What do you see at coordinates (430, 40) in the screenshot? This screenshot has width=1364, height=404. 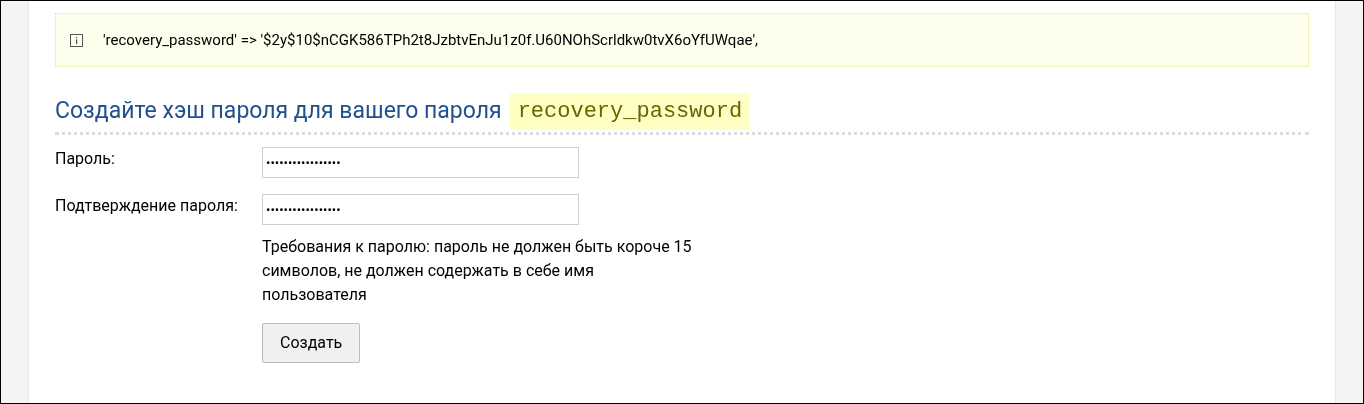 I see `notice-text: 'recovery_password' => '$2y$10$nCGK586TPh2t8JzbtvEnJu1z0f.U60NOhScrldkw0tvX6oYfUWqae',` at bounding box center [430, 40].